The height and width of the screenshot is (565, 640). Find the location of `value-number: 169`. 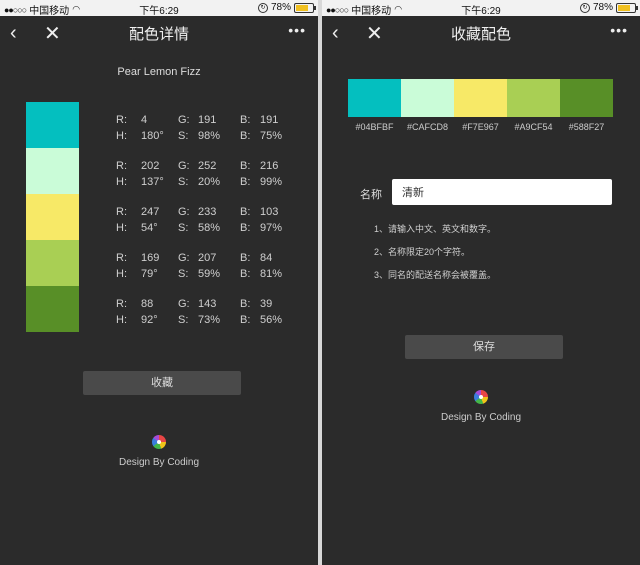

value-number: 169 is located at coordinates (150, 258).